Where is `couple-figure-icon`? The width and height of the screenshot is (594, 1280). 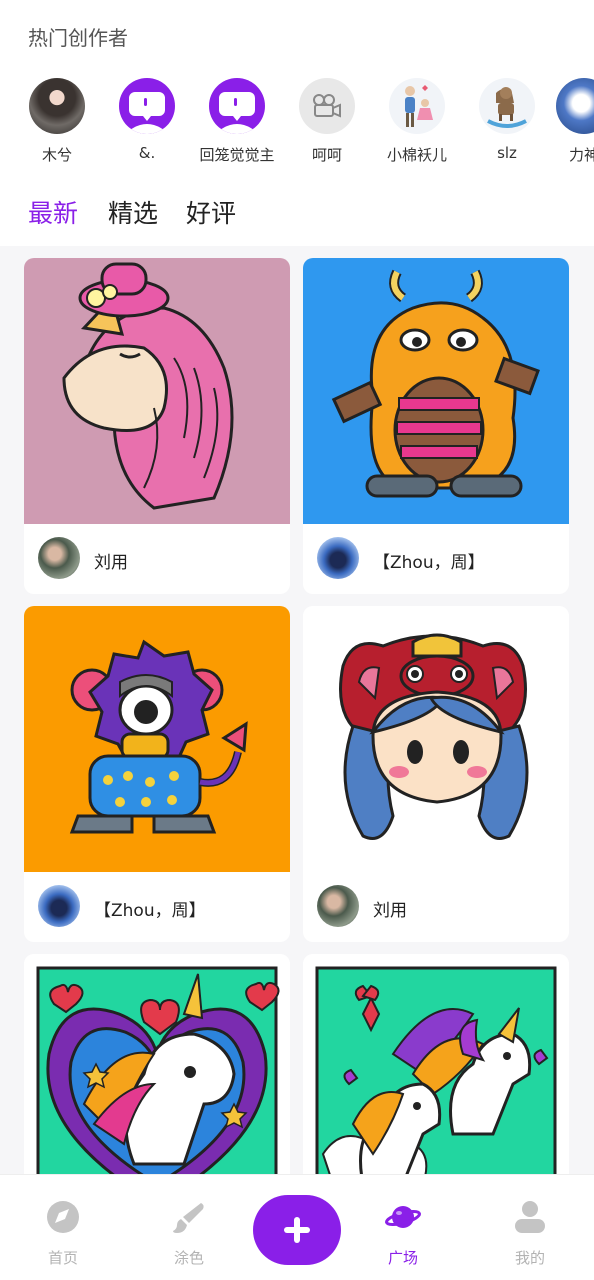
couple-figure-icon is located at coordinates (419, 106).